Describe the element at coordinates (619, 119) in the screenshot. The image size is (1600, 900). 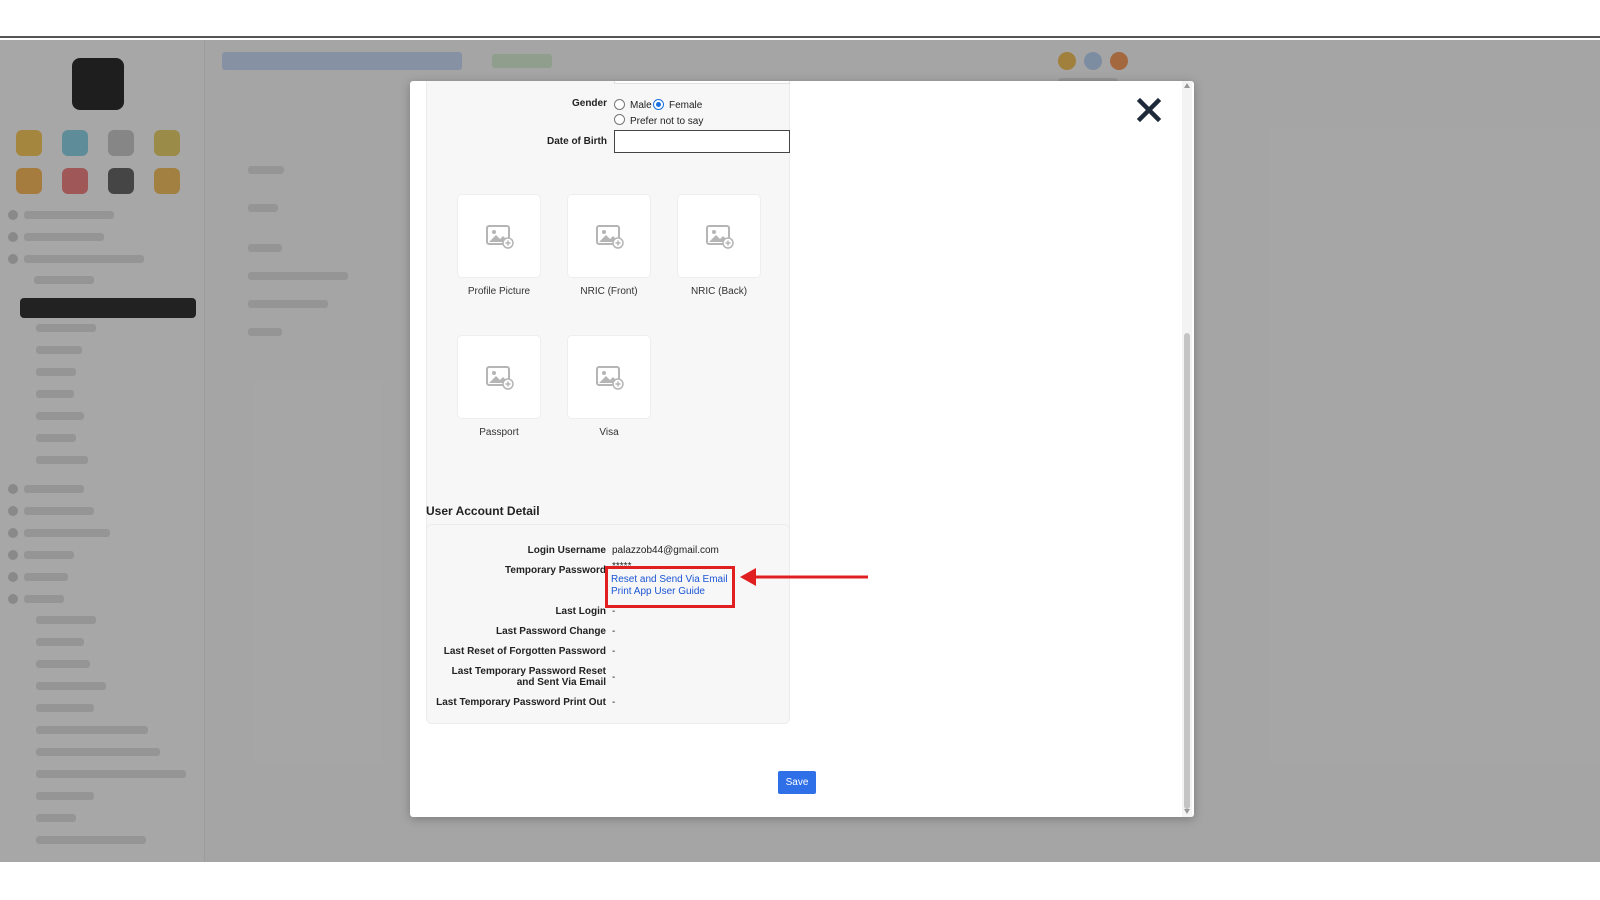
I see `gender-radio-prefer-not-to-say` at that location.